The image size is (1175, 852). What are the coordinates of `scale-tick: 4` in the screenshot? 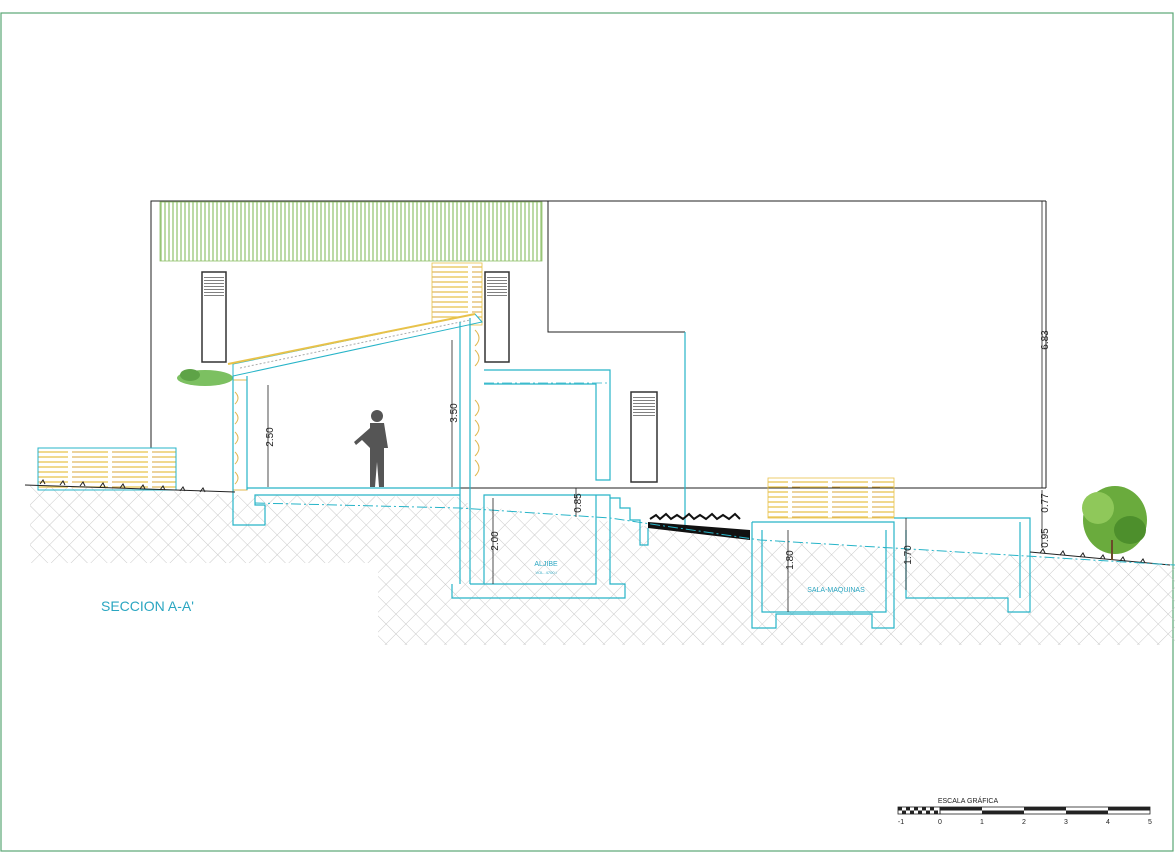 It's located at (1108, 822).